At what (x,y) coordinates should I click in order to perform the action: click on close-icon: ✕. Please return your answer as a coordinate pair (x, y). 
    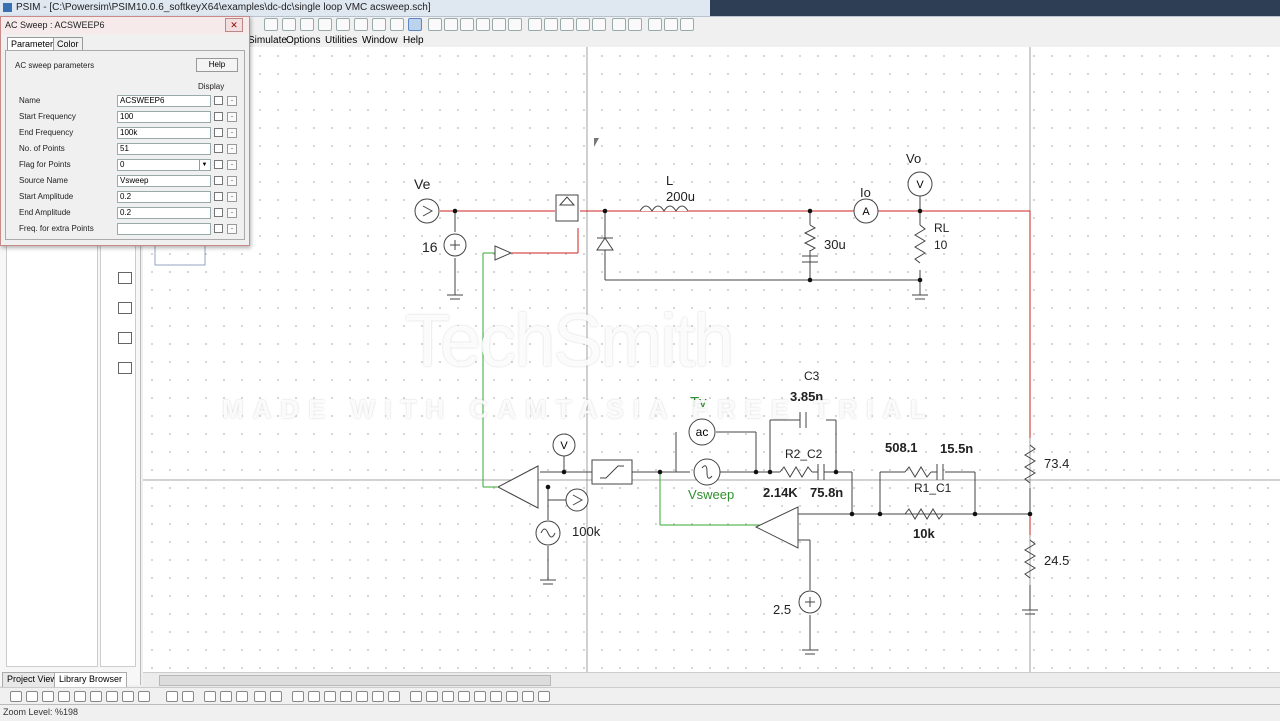
    Looking at the image, I should click on (234, 25).